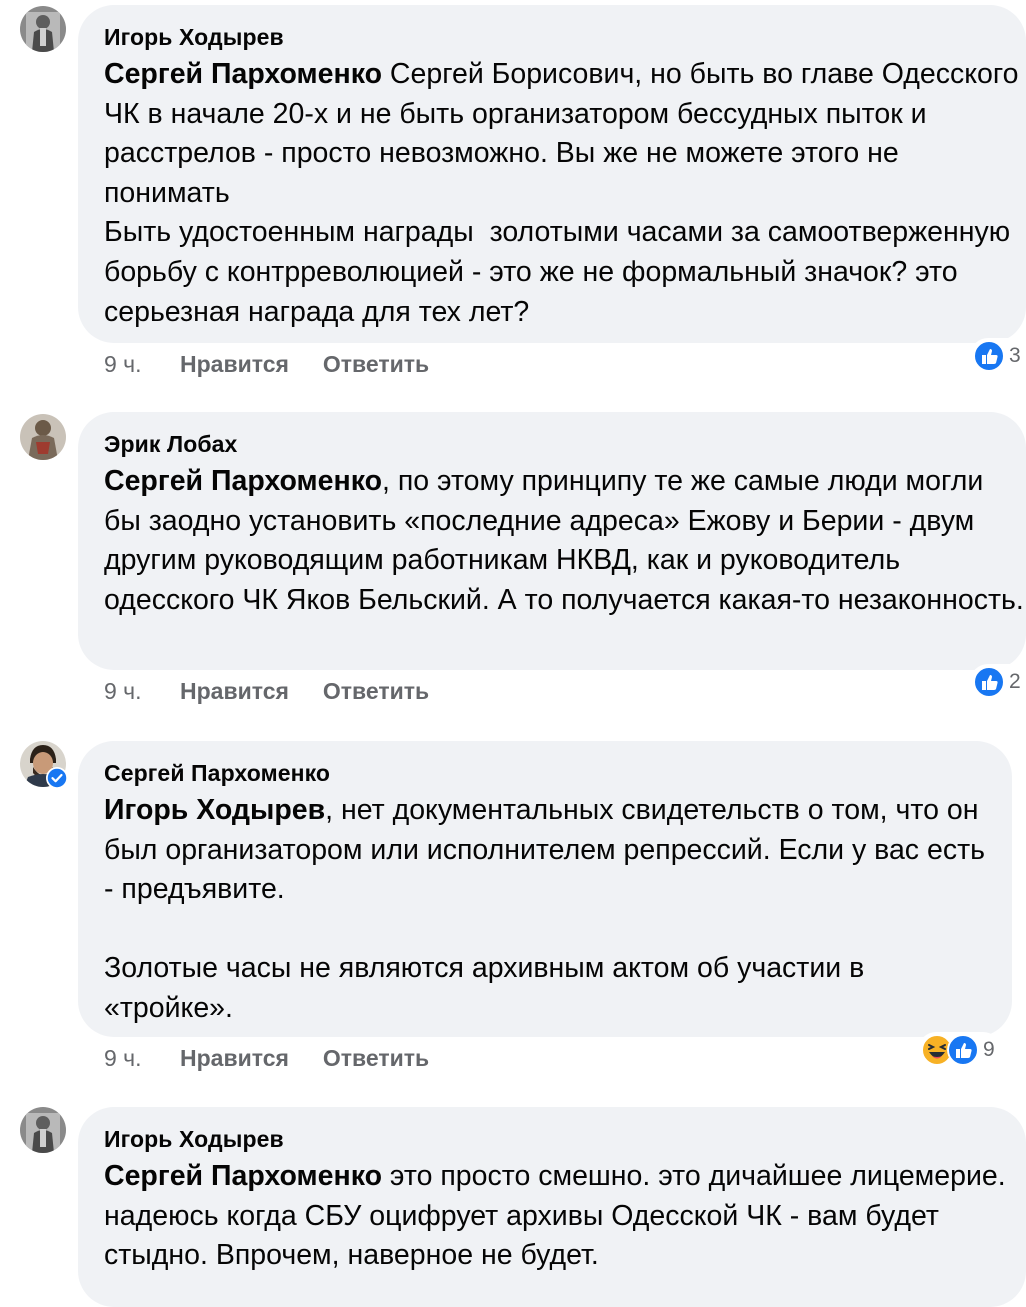 Image resolution: width=1026 pixels, height=1307 pixels. Describe the element at coordinates (989, 1049) in the screenshot. I see `reaction-count: 9` at that location.